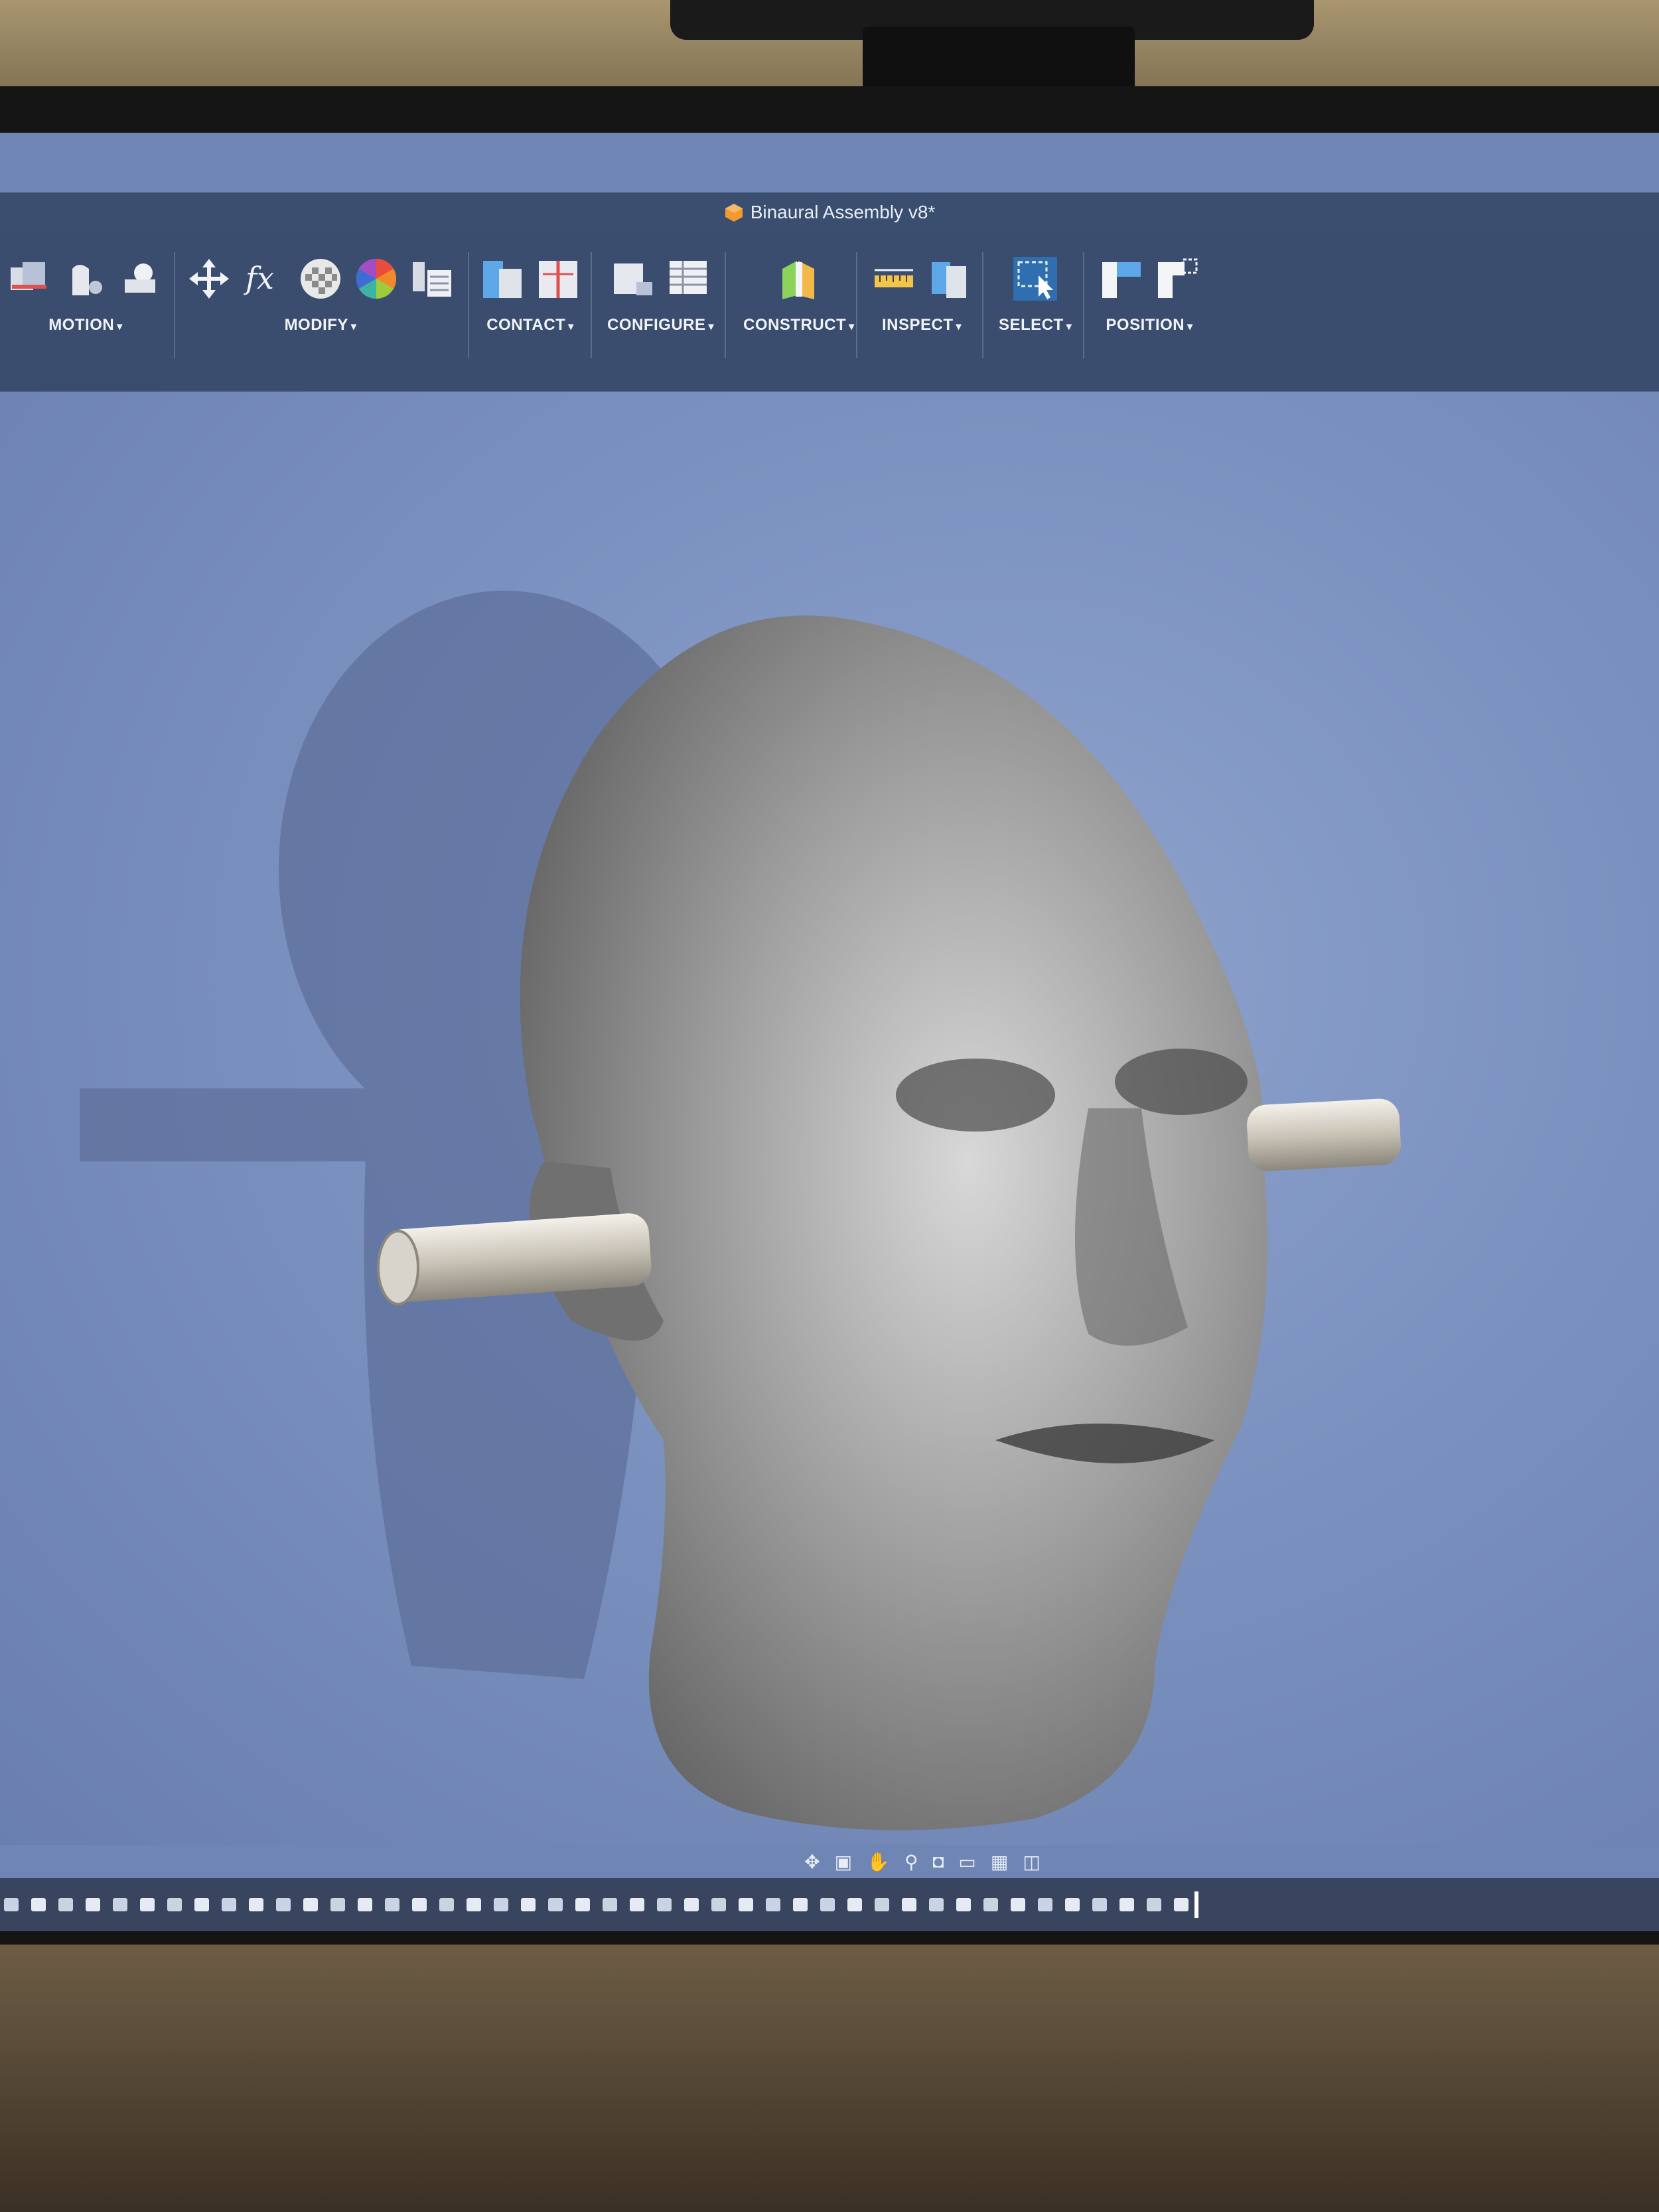 The width and height of the screenshot is (1659, 2212). Describe the element at coordinates (938, 1861) in the screenshot. I see `fit-icon: ◘` at that location.